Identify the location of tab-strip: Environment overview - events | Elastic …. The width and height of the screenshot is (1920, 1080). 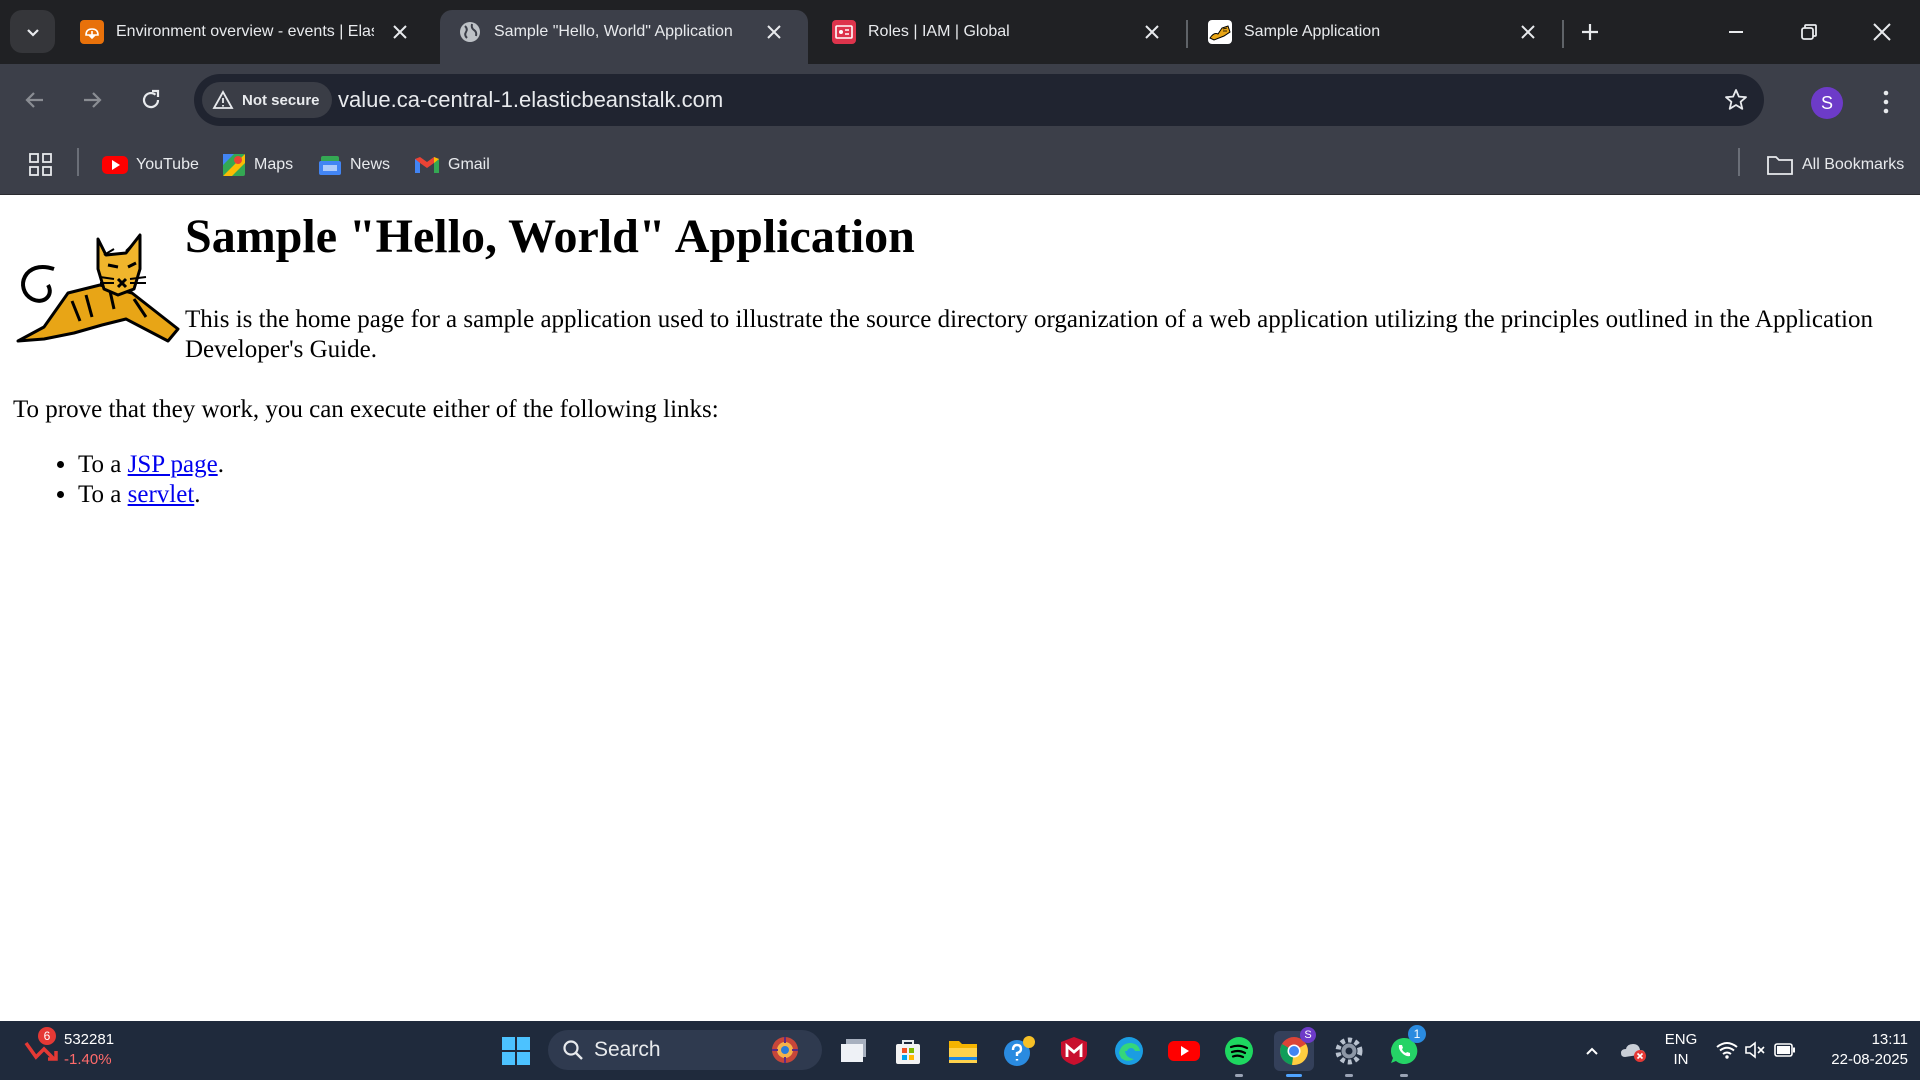
(960, 32).